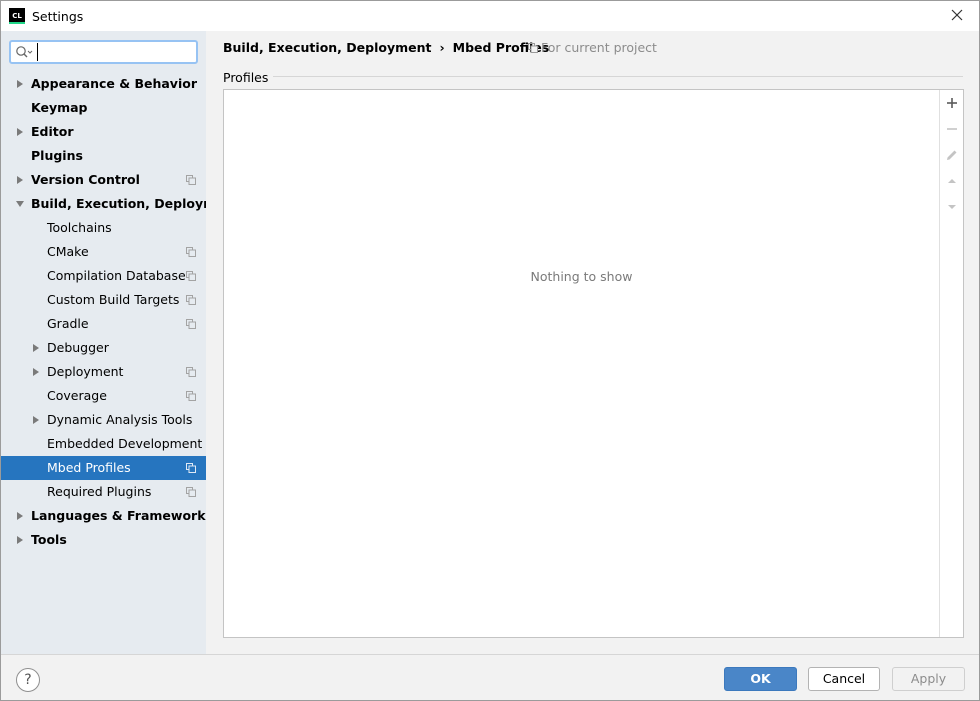 The width and height of the screenshot is (980, 701). I want to click on ok-button: OK, so click(760, 679).